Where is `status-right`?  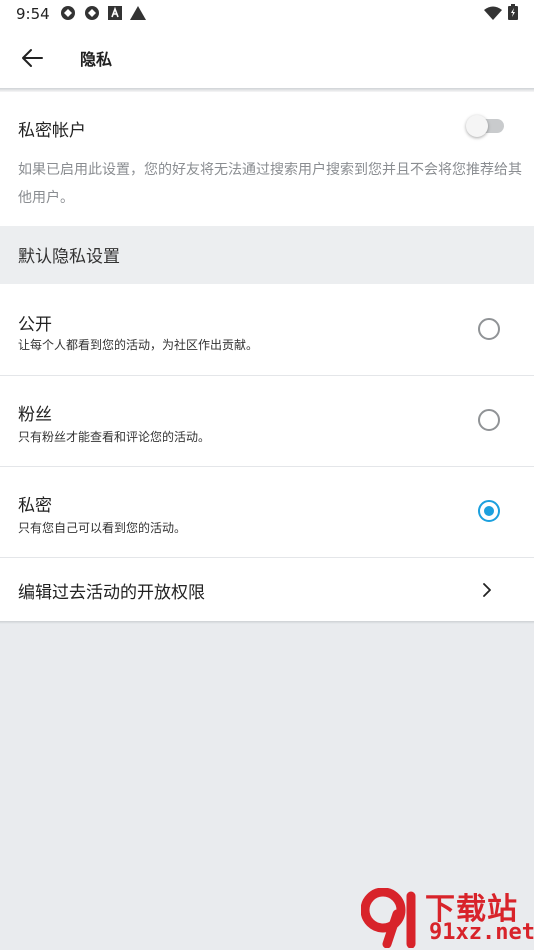 status-right is located at coordinates (501, 14).